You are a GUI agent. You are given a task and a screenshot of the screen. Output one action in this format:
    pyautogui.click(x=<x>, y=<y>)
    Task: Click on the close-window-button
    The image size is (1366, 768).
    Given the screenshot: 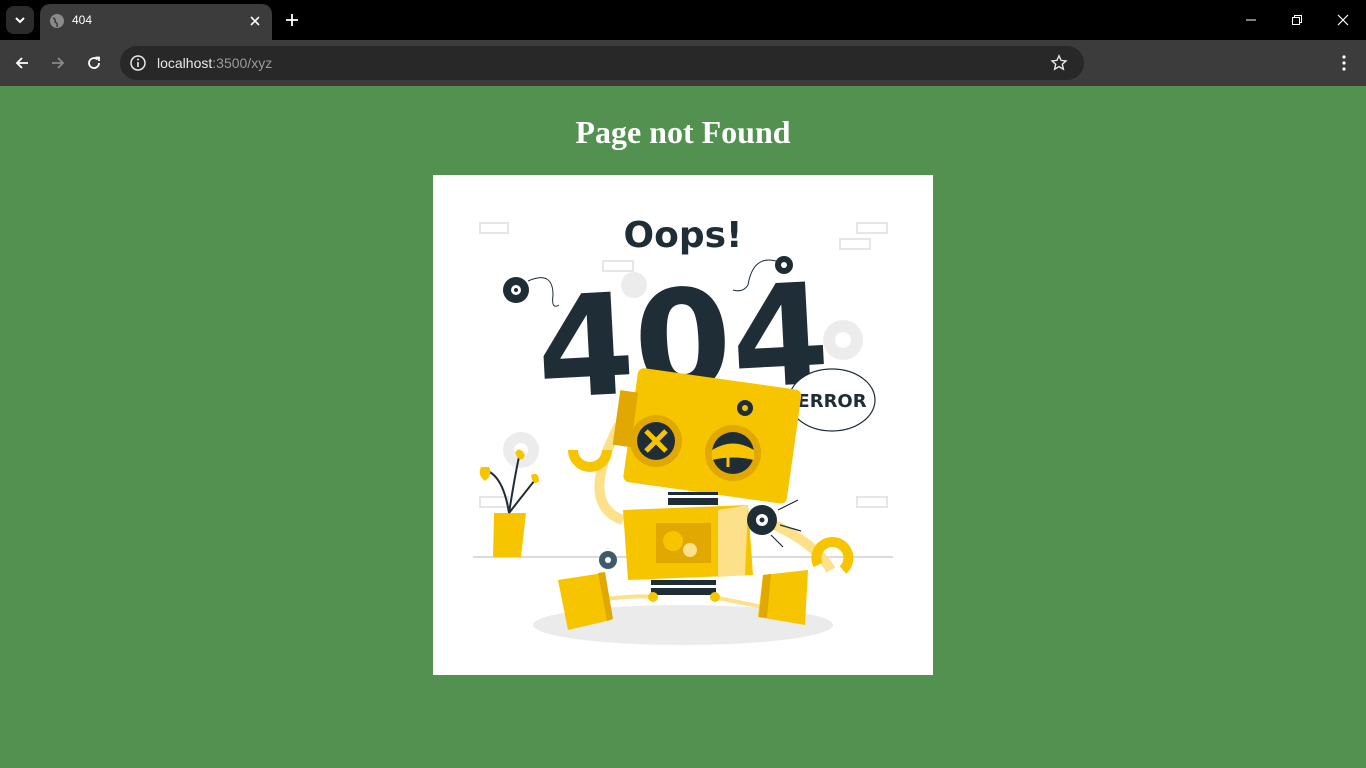 What is the action you would take?
    pyautogui.click(x=1343, y=20)
    